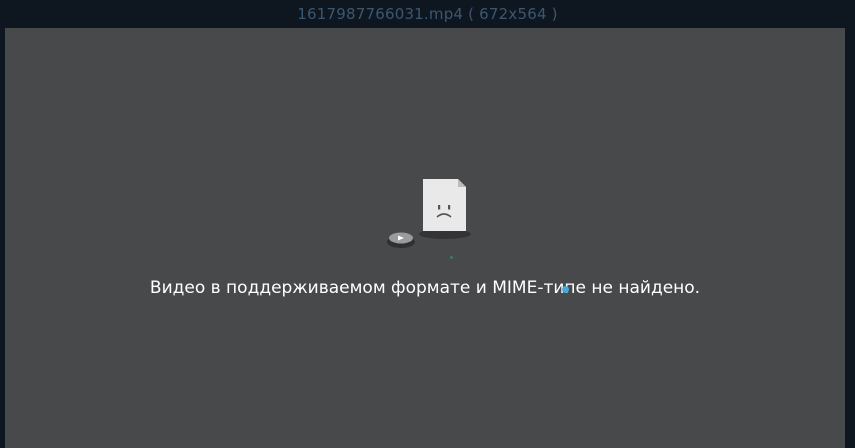 The width and height of the screenshot is (855, 448). I want to click on video-error-graphic, so click(429, 213).